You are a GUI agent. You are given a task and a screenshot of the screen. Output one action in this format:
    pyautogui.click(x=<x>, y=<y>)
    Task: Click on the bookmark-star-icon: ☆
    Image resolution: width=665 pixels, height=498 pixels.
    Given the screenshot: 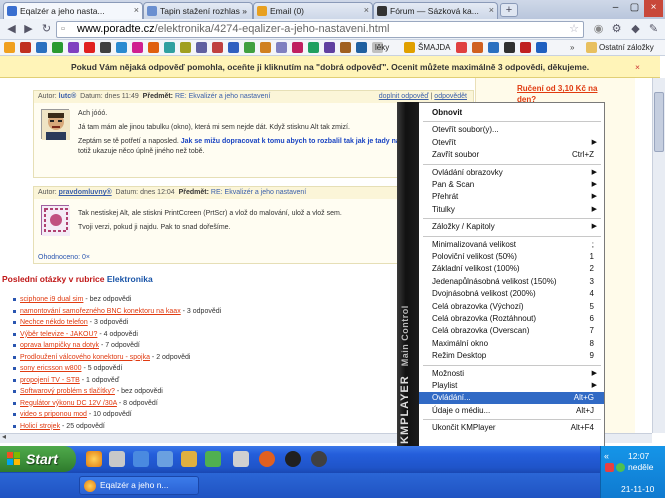 What is the action you would take?
    pyautogui.click(x=574, y=29)
    